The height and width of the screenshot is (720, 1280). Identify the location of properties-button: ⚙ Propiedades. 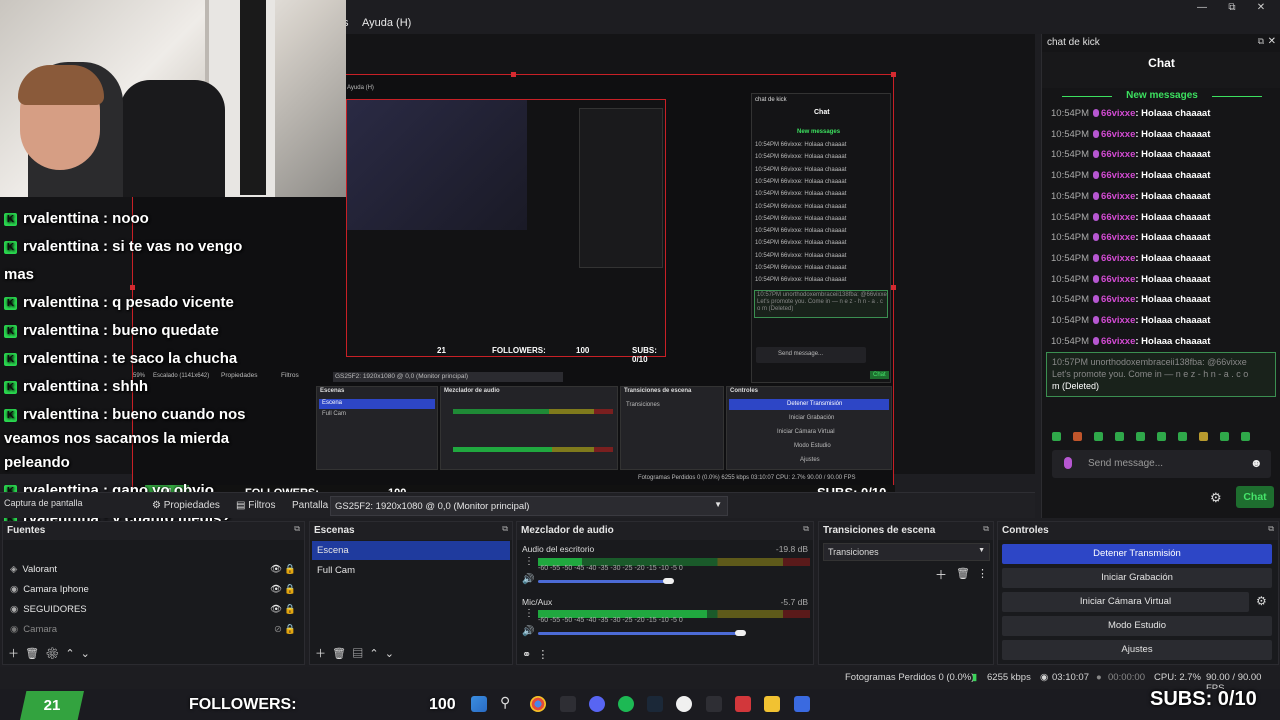
(186, 505).